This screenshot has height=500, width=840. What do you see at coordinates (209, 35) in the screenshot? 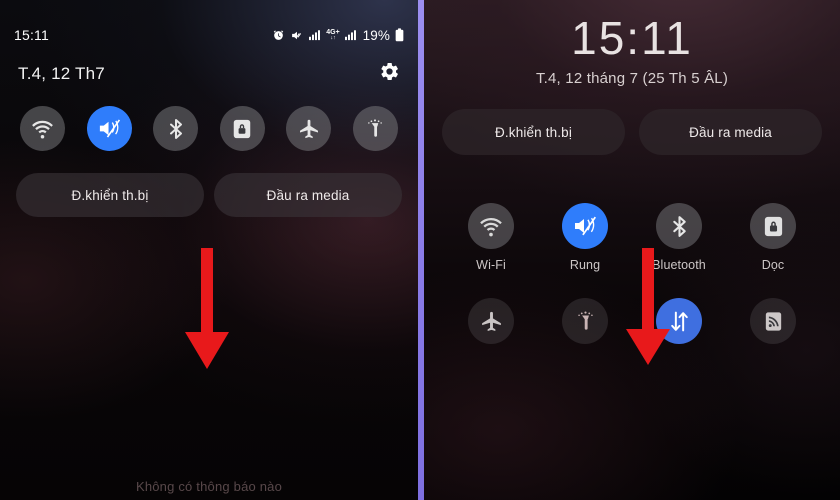
I see `status-bar: 15:11 4G+ ↓↑ 19%` at bounding box center [209, 35].